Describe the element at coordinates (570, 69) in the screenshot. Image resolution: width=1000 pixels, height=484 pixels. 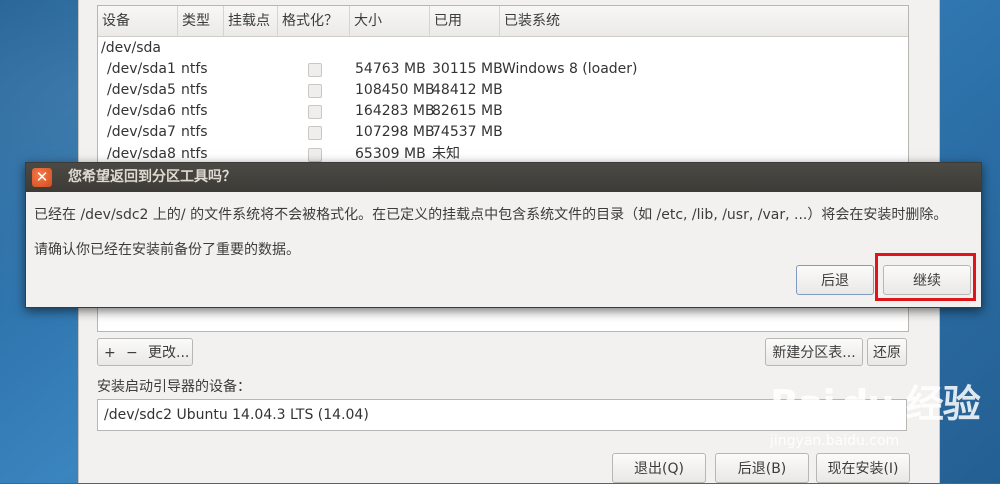
I see `row-system: Windows 8 (loader)` at that location.